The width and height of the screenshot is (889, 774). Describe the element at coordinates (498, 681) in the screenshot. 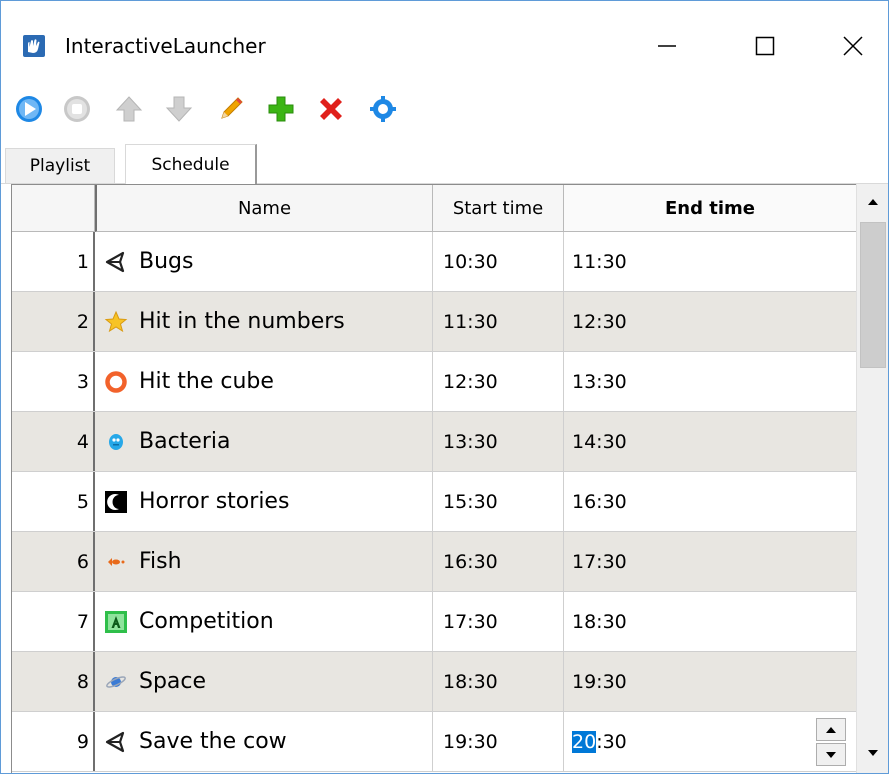

I see `start-time-cell: 18:30` at that location.